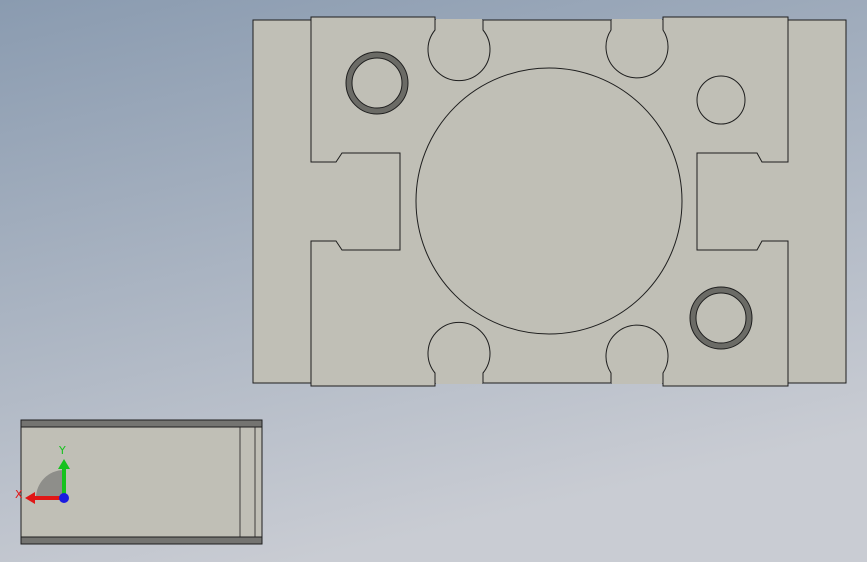 The image size is (867, 562). What do you see at coordinates (64, 498) in the screenshot?
I see `z-axis-origin` at bounding box center [64, 498].